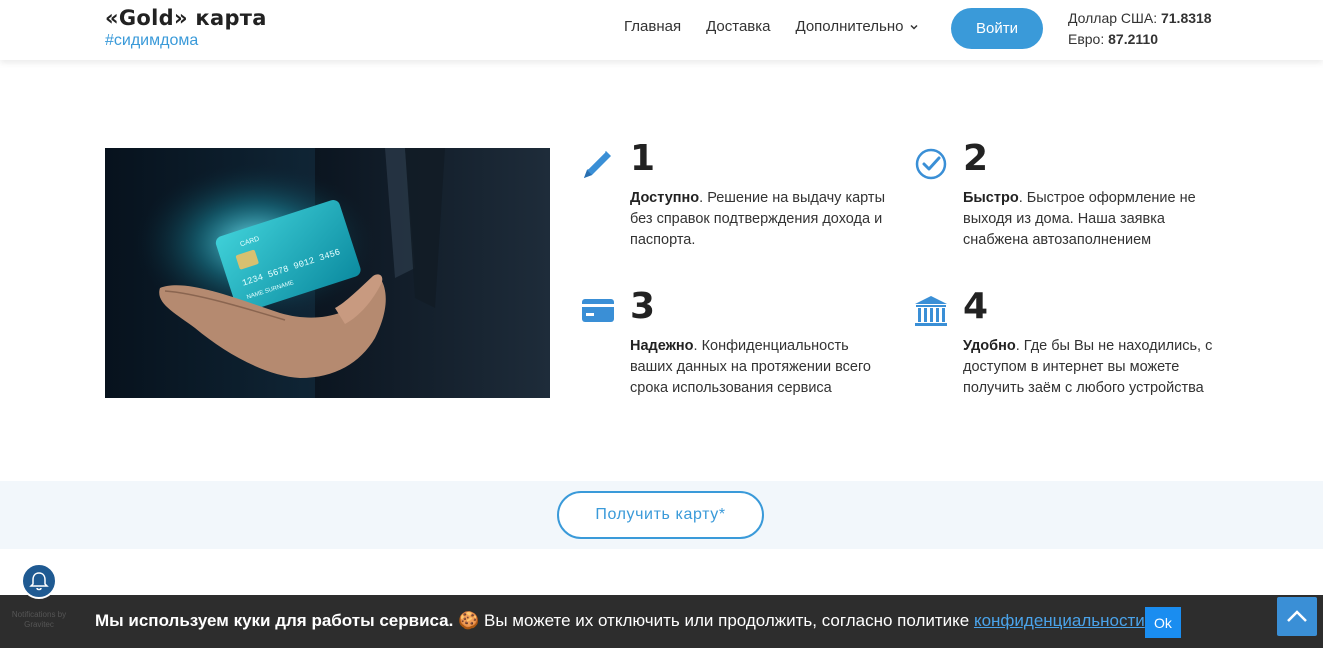 The width and height of the screenshot is (1323, 648). I want to click on eur-rate-value: 87.2110, so click(1133, 39).